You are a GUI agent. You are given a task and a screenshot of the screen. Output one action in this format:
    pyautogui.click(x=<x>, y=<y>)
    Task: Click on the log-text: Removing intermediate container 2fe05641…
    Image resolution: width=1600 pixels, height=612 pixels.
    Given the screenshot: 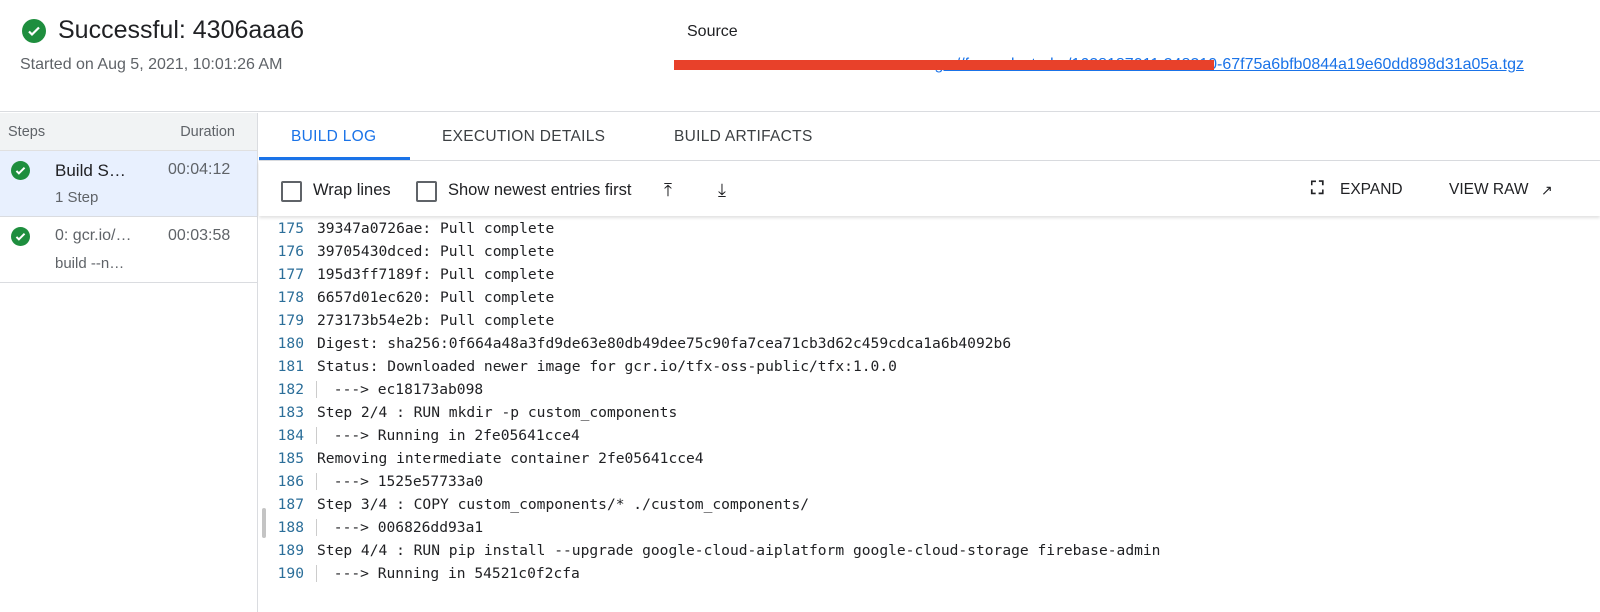 What is the action you would take?
    pyautogui.click(x=510, y=458)
    